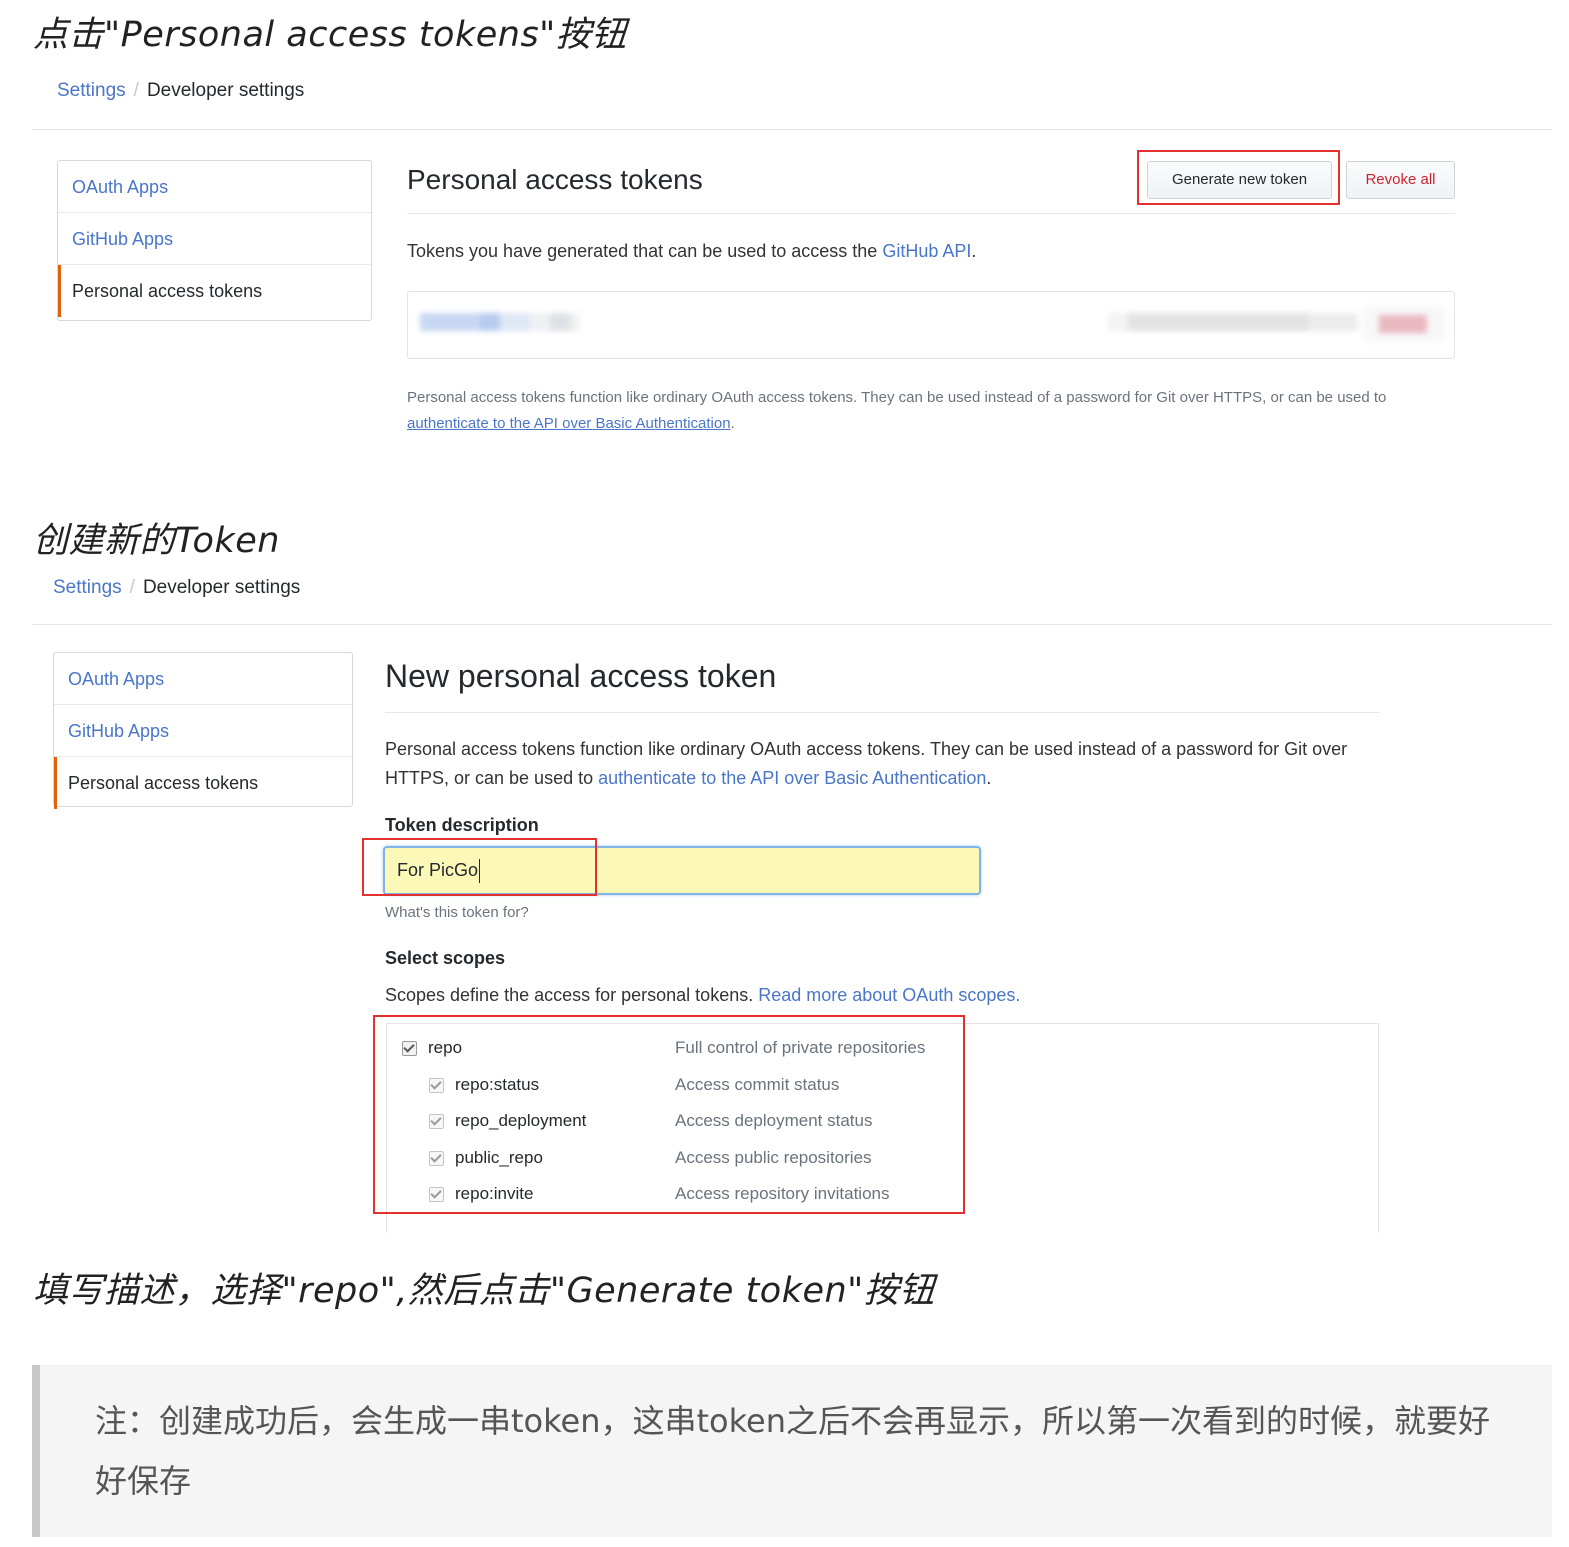 The image size is (1569, 1547). What do you see at coordinates (989, 778) in the screenshot?
I see `new-token-description-end: .` at bounding box center [989, 778].